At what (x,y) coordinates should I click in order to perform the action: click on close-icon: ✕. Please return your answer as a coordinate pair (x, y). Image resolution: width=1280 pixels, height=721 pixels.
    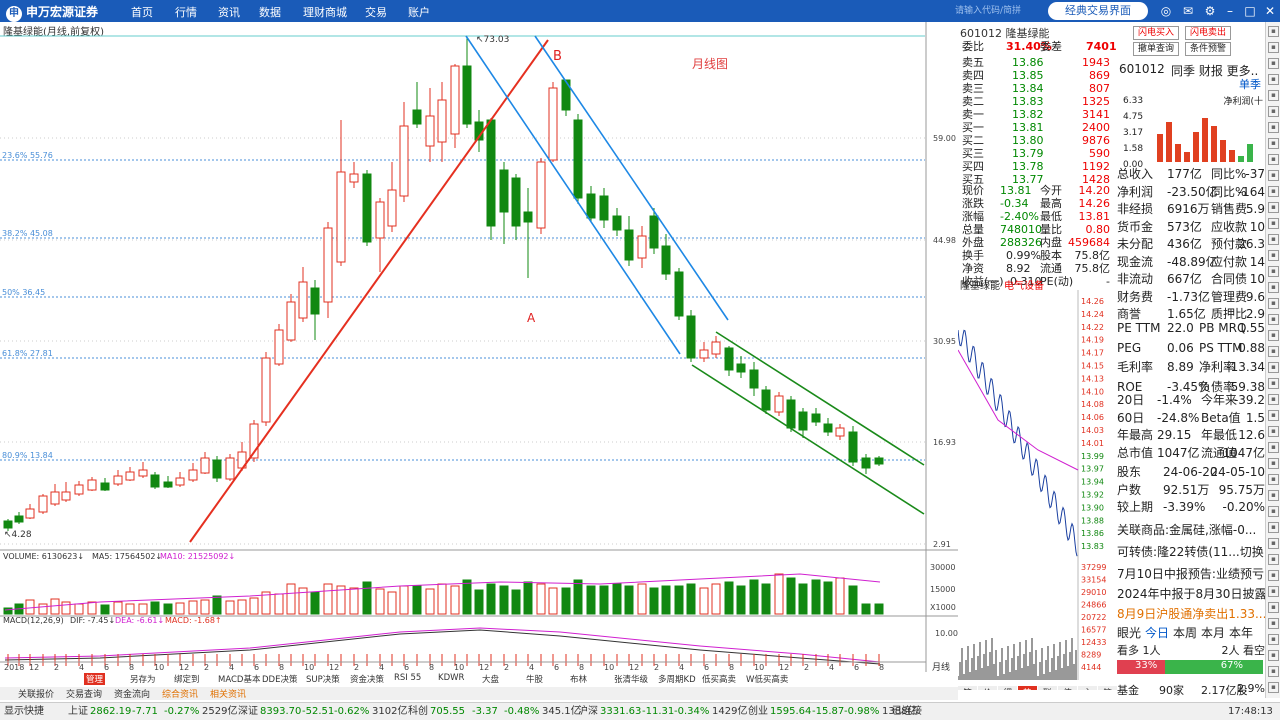
    Looking at the image, I should click on (1270, 11).